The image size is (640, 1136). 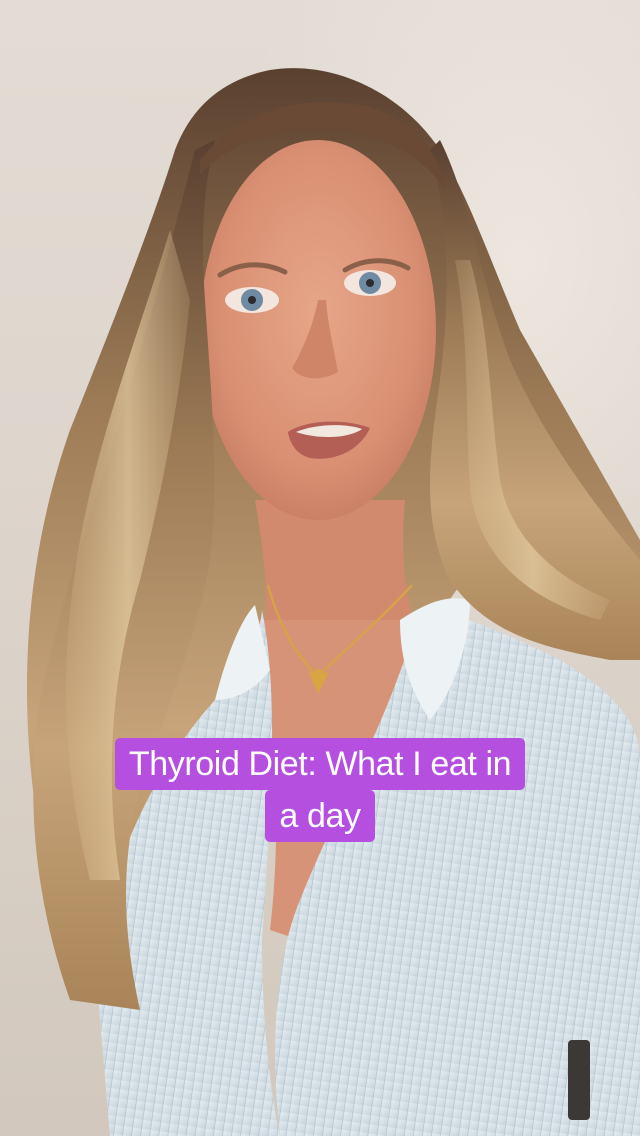 I want to click on video-caption: Thyroid Diet: What I eat in a day, so click(x=320, y=790).